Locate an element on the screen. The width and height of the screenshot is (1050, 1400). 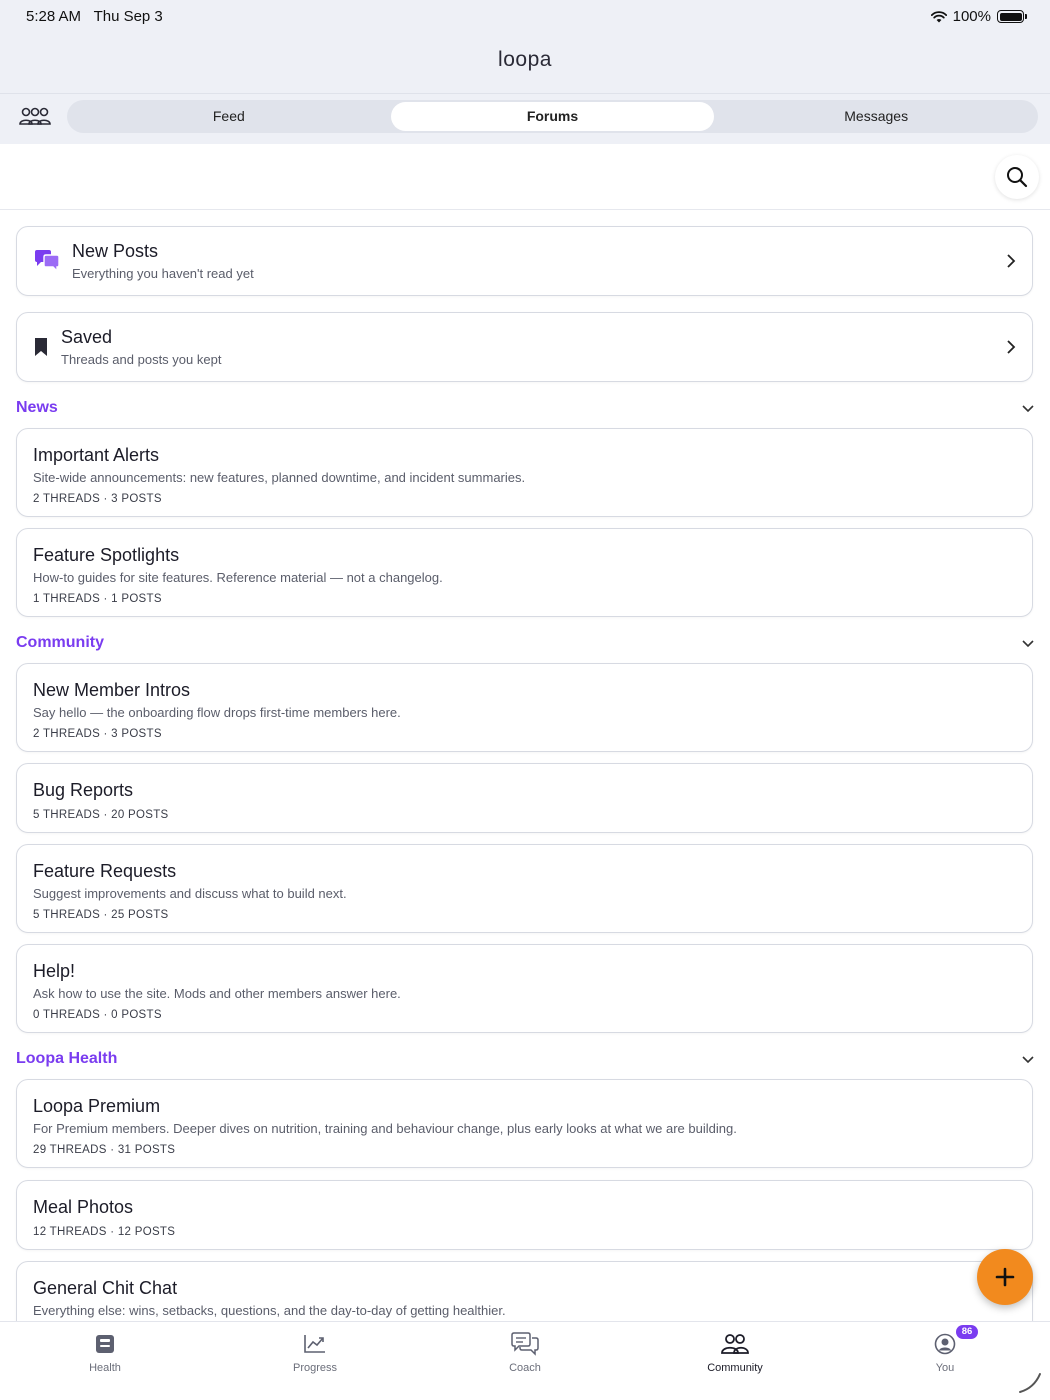
status-indicators: 100% is located at coordinates (978, 16).